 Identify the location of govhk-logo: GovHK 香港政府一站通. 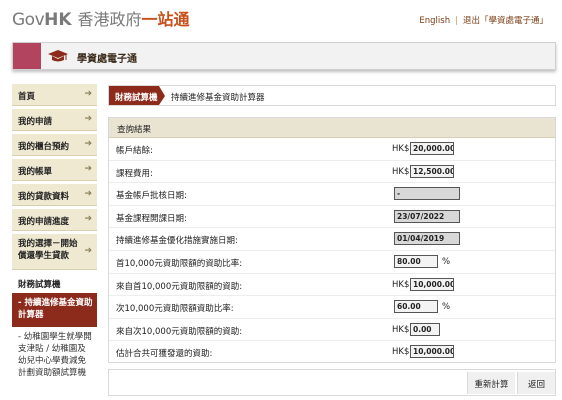
(101, 18).